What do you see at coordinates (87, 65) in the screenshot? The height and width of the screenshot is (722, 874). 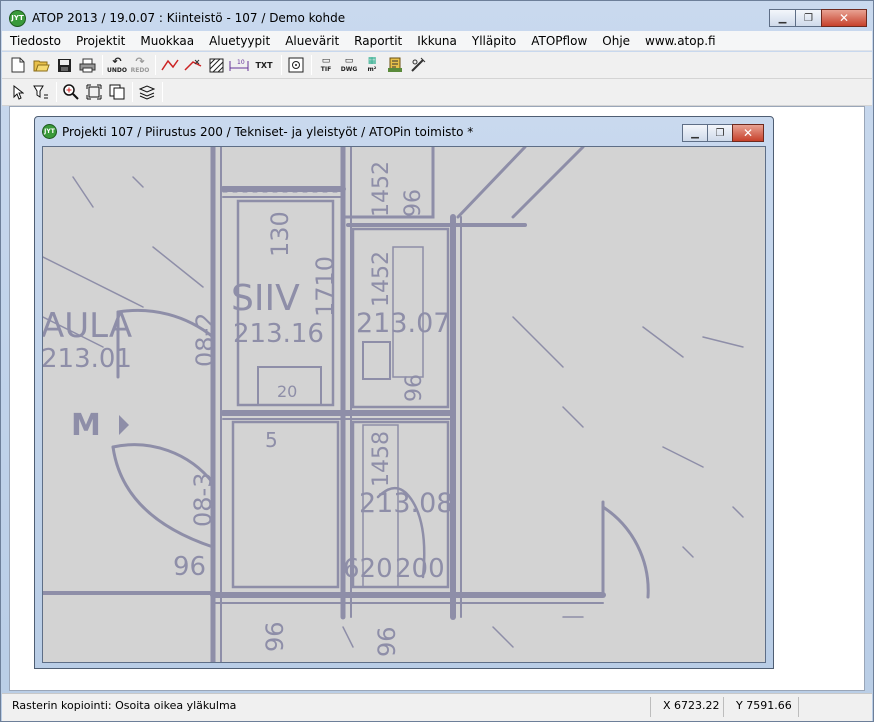 I see `print-icon` at bounding box center [87, 65].